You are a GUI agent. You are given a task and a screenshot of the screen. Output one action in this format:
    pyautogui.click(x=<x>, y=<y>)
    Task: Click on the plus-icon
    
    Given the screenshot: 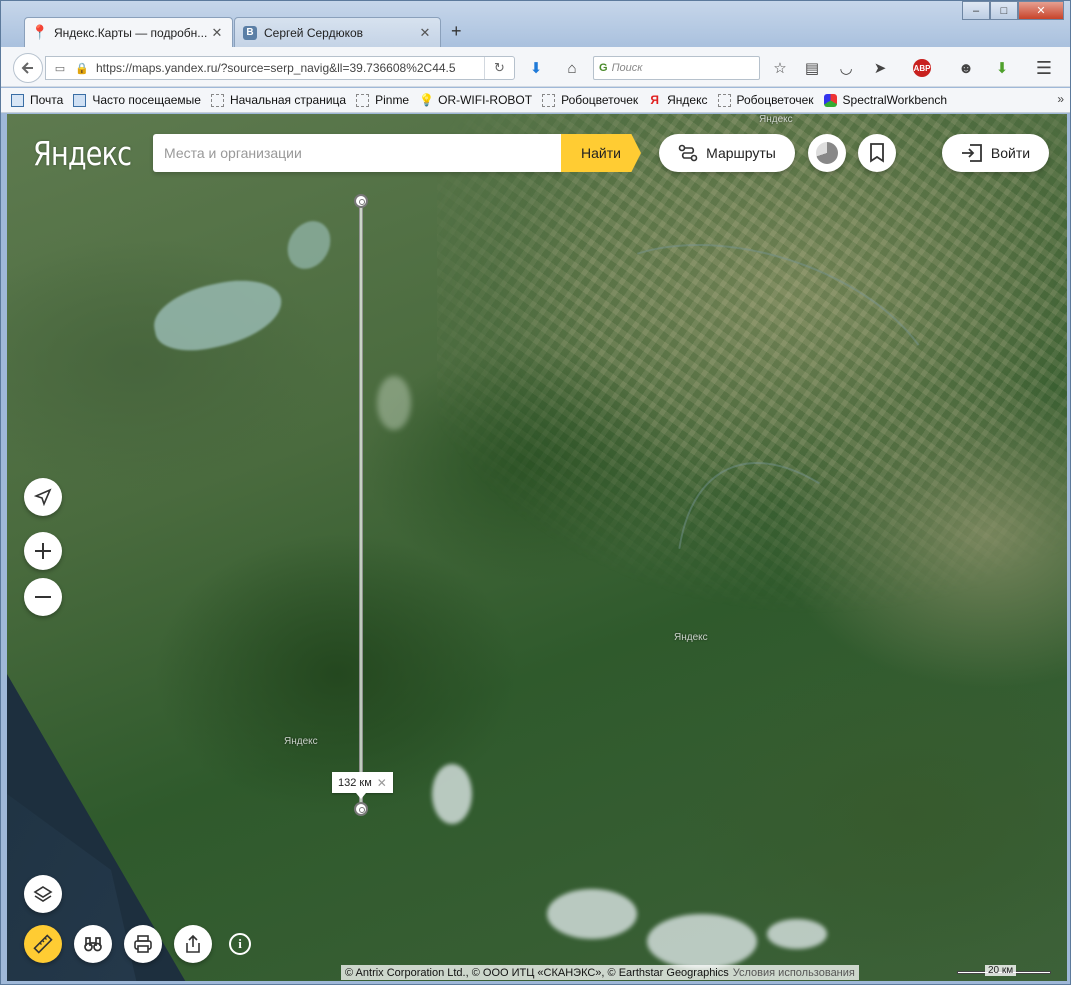 What is the action you would take?
    pyautogui.click(x=43, y=551)
    